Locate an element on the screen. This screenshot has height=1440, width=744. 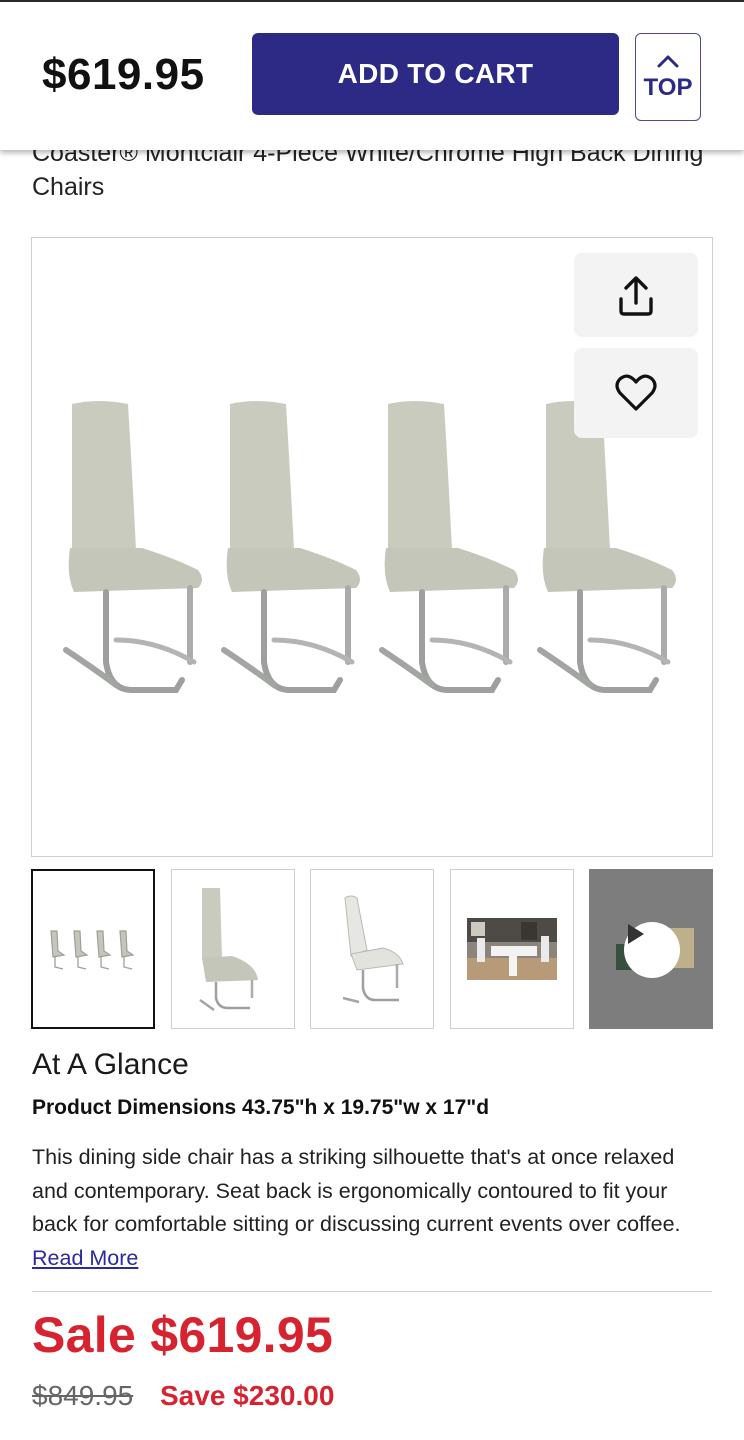
favorite-button is located at coordinates (636, 393).